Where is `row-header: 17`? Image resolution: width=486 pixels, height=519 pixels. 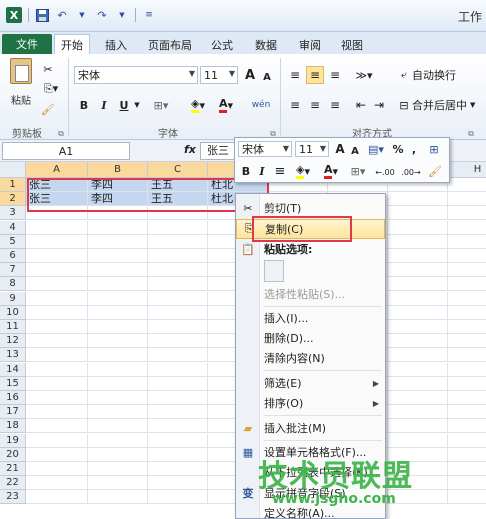 row-header: 17 is located at coordinates (13, 412).